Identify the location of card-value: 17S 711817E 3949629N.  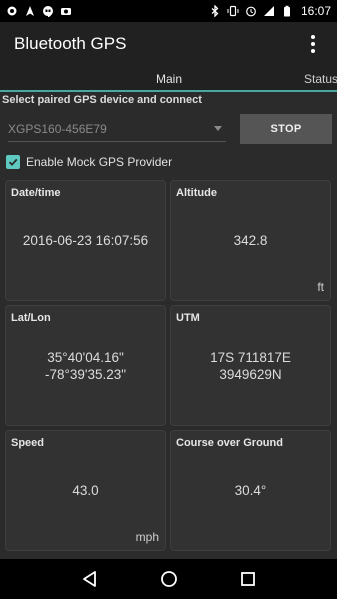
(250, 365).